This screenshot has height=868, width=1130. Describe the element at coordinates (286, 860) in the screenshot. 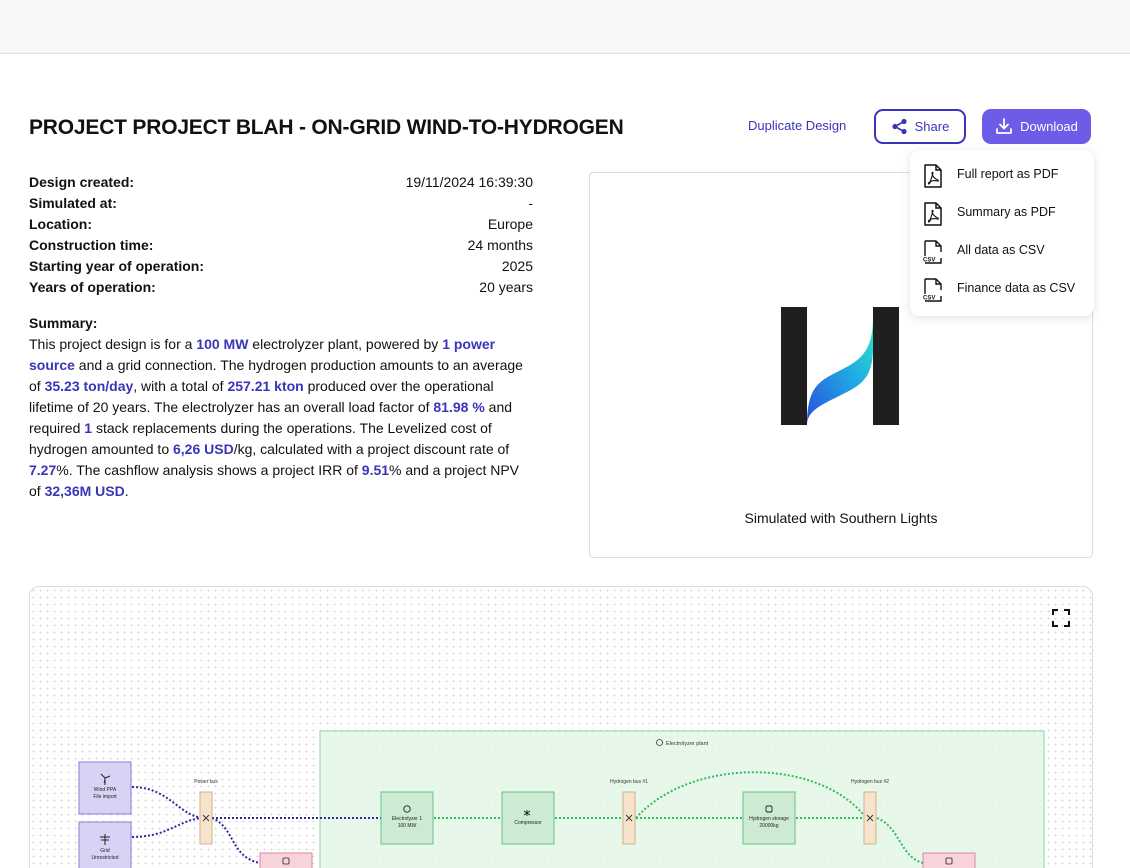

I see `node-power-sink` at that location.